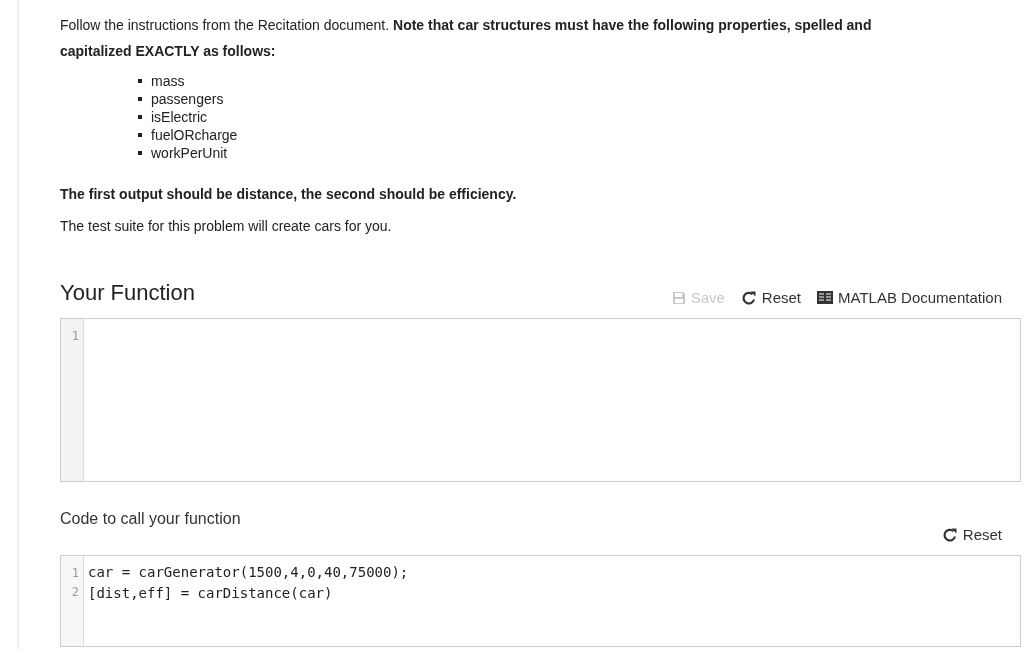 The width and height of the screenshot is (1024, 649). I want to click on code-line: car = carGenerator(1500,4,0,40,75000);, so click(248, 572).